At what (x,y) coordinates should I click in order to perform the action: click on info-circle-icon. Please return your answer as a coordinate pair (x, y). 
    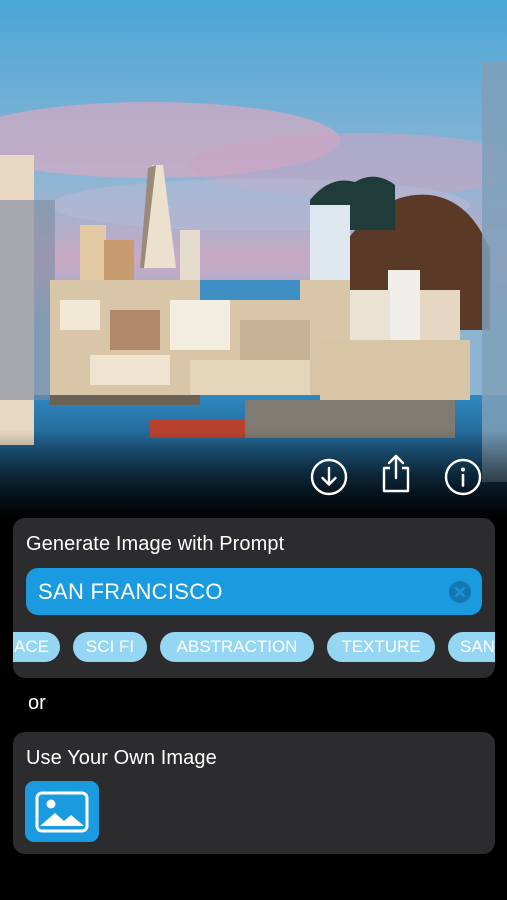
    Looking at the image, I should click on (463, 477).